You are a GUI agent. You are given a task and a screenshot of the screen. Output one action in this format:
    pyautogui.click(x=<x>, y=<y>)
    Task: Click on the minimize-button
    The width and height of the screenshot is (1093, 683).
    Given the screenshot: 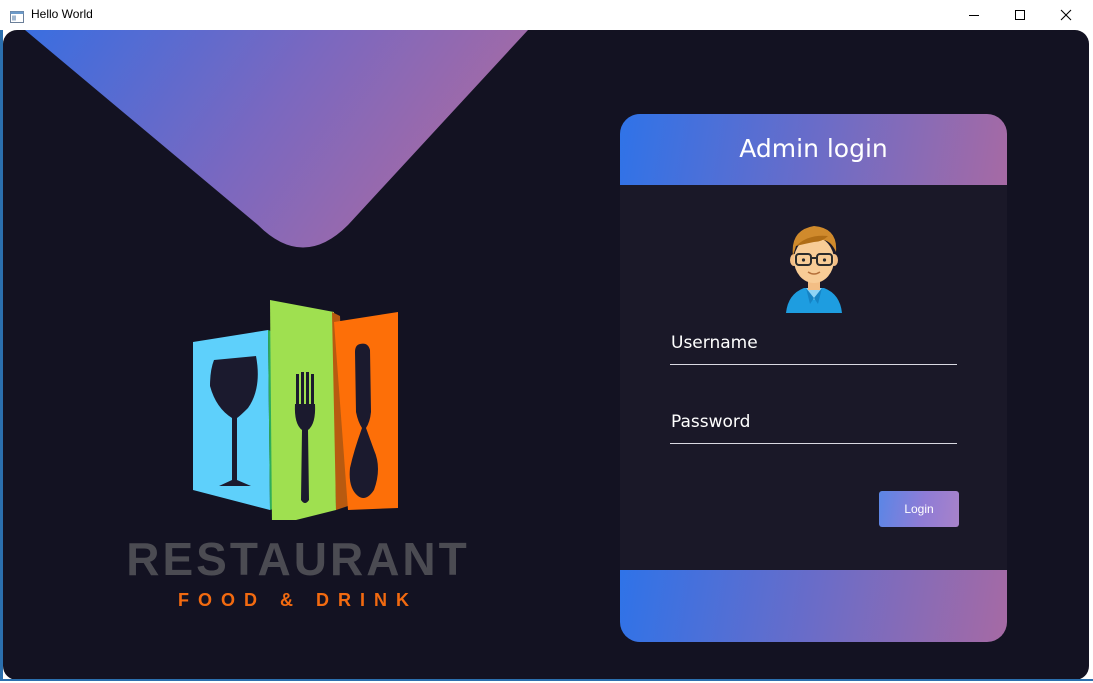 What is the action you would take?
    pyautogui.click(x=974, y=15)
    